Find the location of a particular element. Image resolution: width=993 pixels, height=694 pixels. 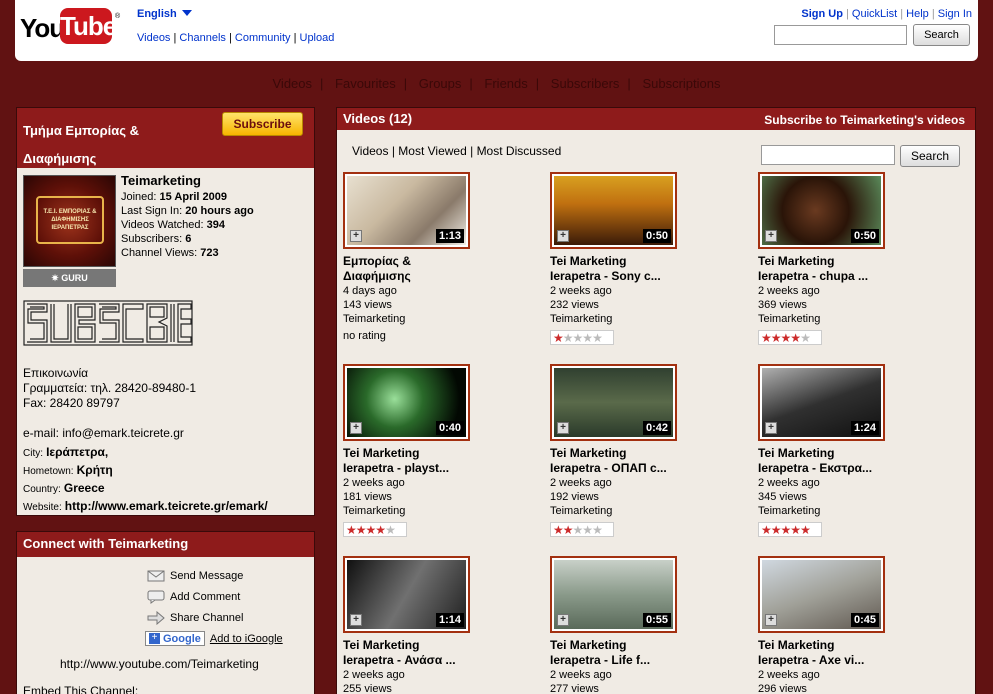

send-message-link: Send Message is located at coordinates (195, 576).